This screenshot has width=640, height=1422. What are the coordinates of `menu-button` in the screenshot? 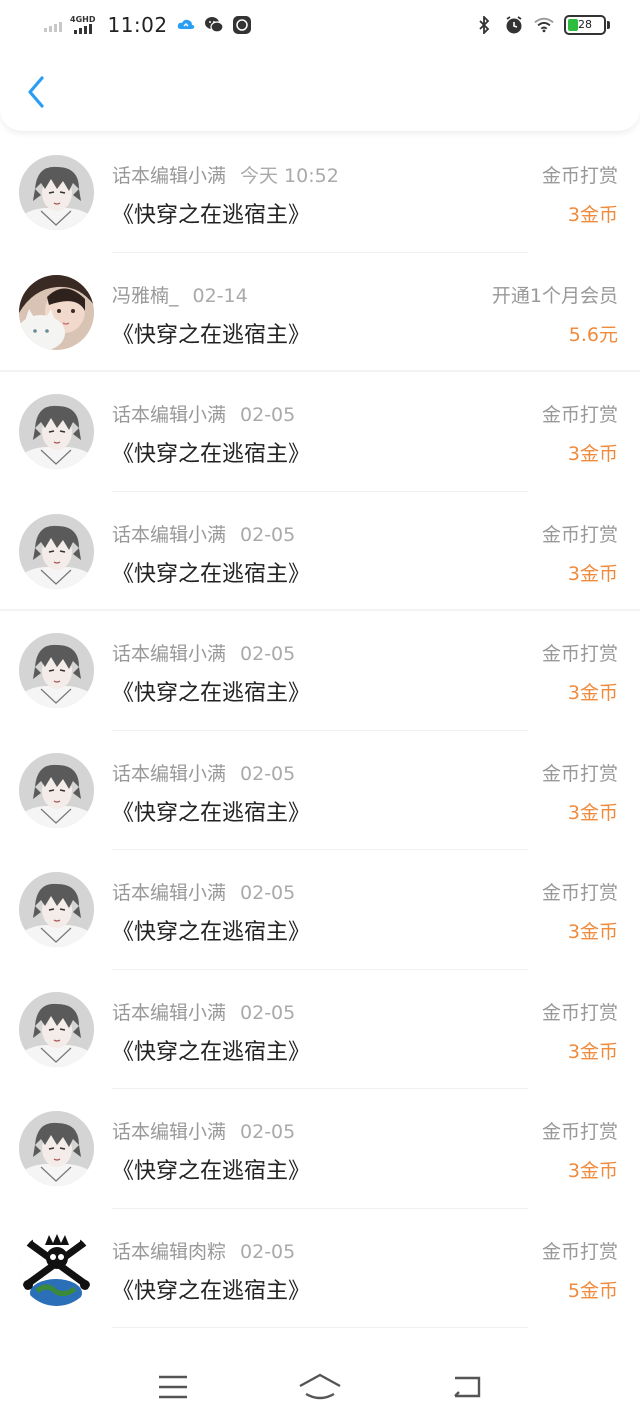 It's located at (173, 1389).